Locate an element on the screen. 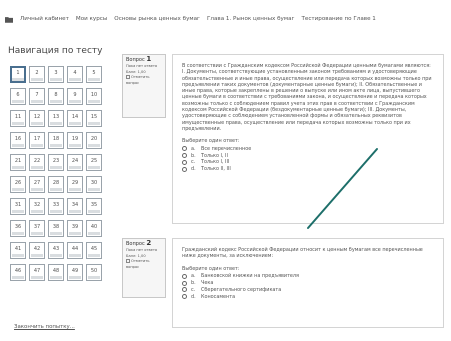  breadcrumb-item-chapter: Глава 1. Рынок ценных бумаг is located at coordinates (250, 19).